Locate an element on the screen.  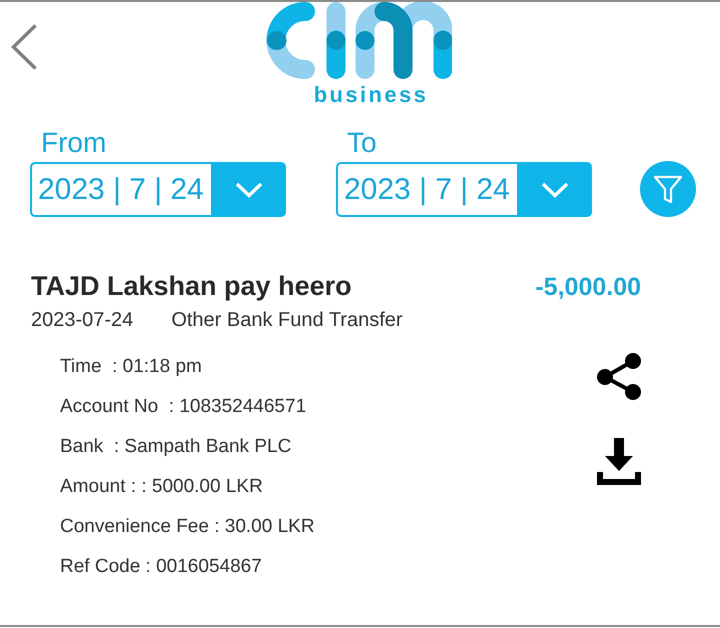
filter-icon is located at coordinates (668, 189).